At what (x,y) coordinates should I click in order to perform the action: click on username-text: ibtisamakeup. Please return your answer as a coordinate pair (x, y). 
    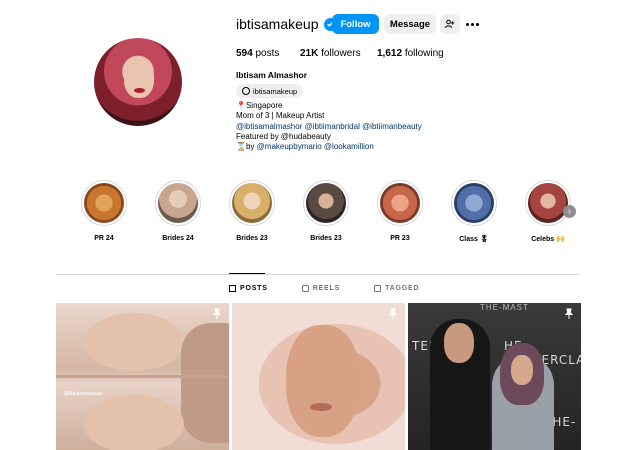
    Looking at the image, I should click on (277, 24).